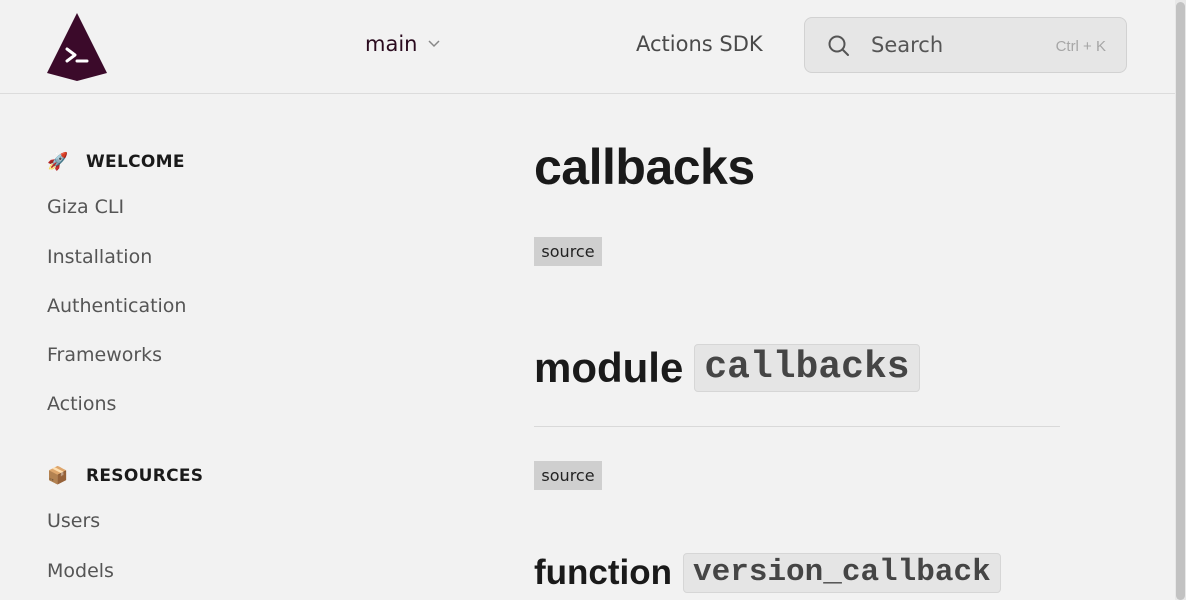 This screenshot has width=1186, height=600. What do you see at coordinates (135, 162) in the screenshot?
I see `sidebar-section-title: WELCOME` at bounding box center [135, 162].